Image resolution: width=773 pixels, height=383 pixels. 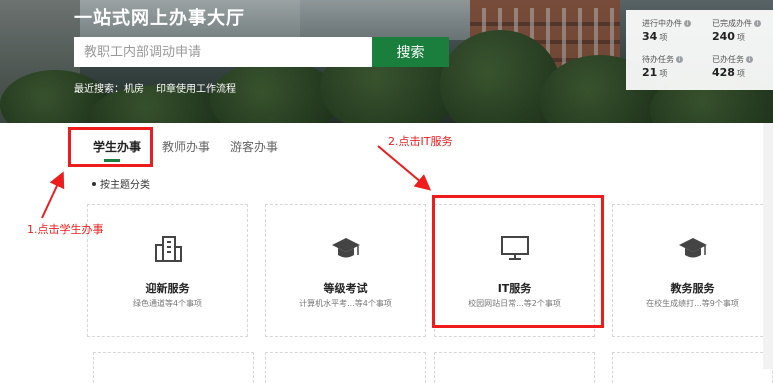 I want to click on annotation-arrows, so click(x=236, y=182).